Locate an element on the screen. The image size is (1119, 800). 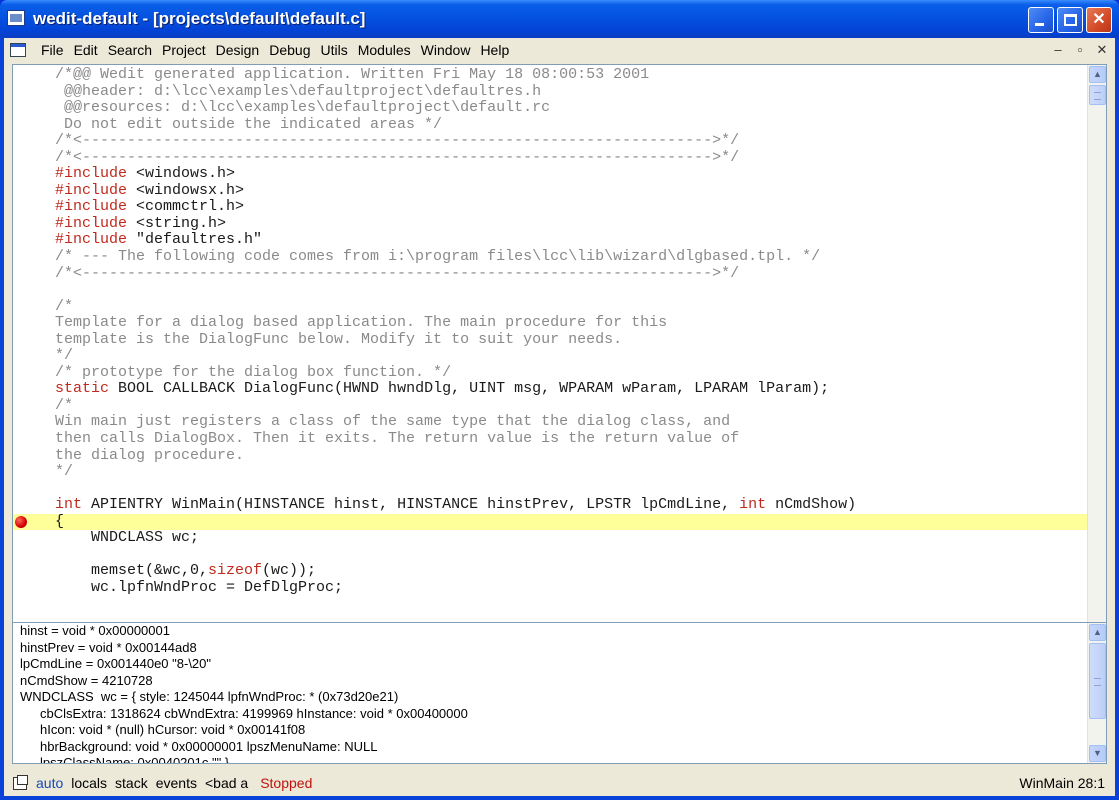
minimize-button is located at coordinates (1041, 20).